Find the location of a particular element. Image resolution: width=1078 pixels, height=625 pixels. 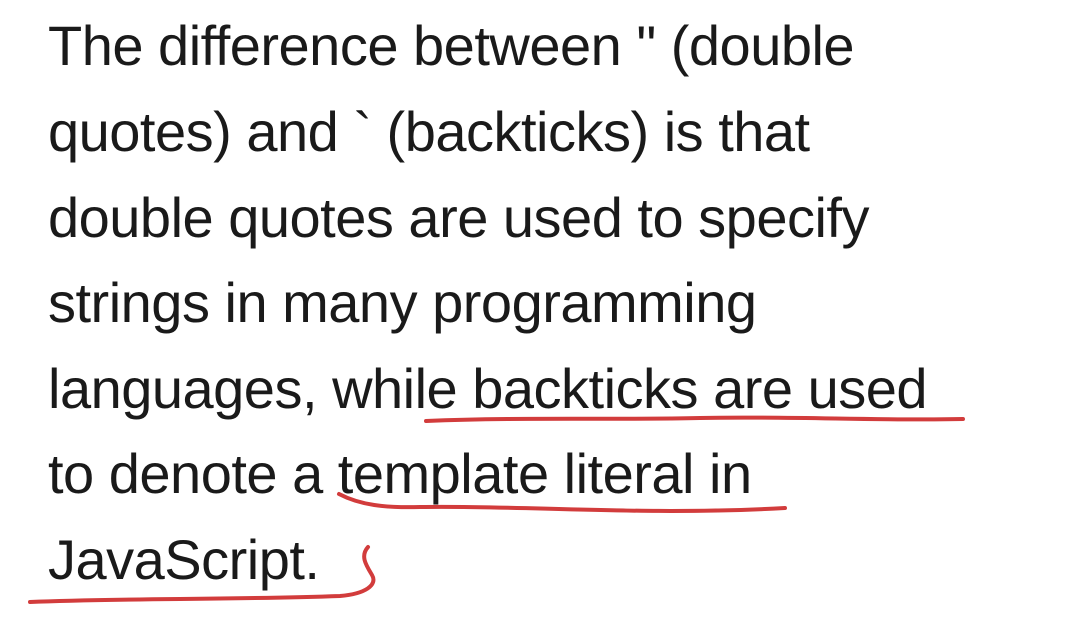

text-line-3: double quotes are used to specify is located at coordinates (458, 217).